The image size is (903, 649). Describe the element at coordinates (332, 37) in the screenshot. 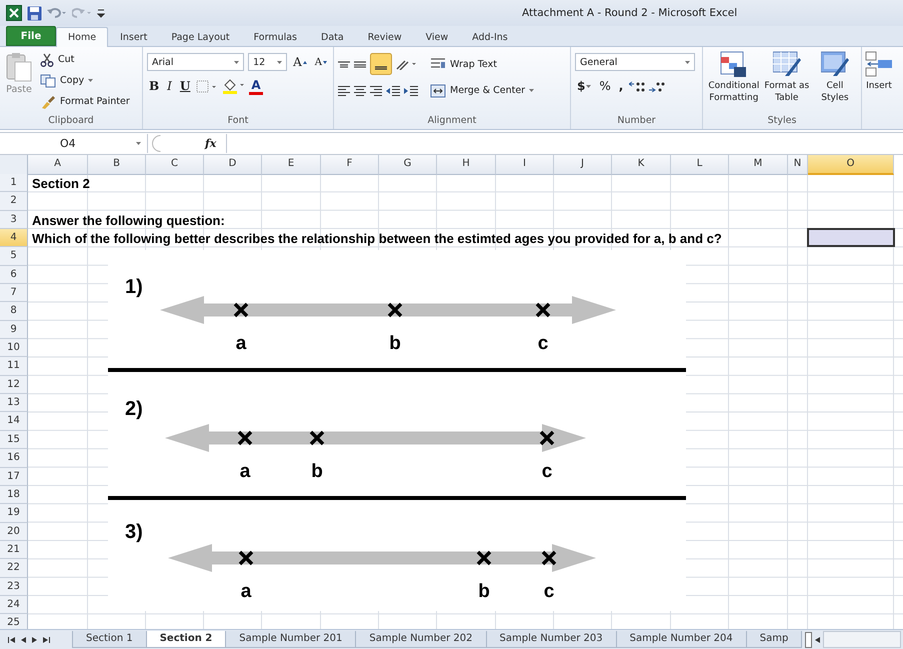

I see `ribbon-tab: Data` at that location.